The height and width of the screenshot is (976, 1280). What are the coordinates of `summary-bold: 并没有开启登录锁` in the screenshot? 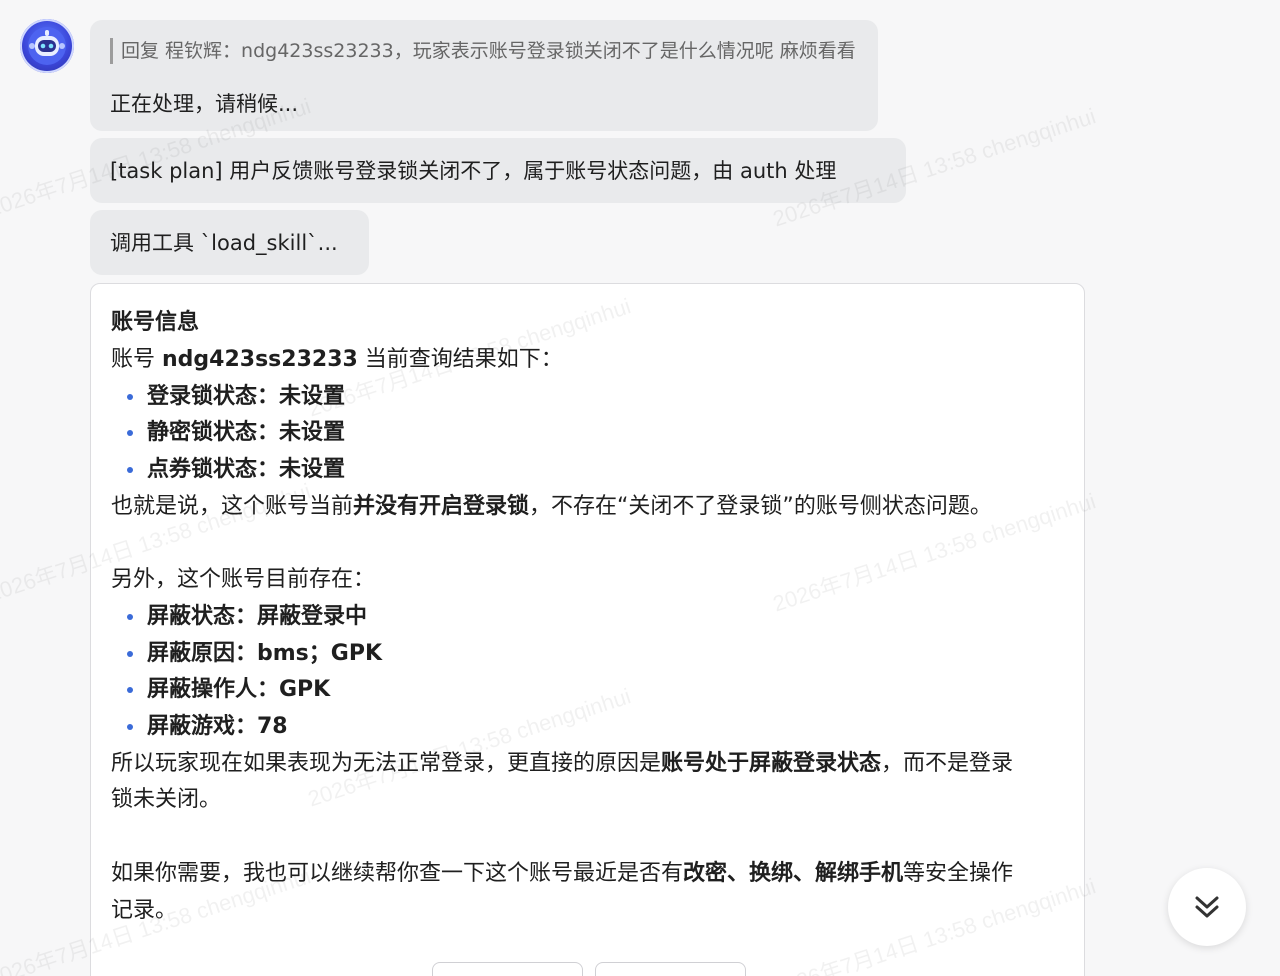 It's located at (441, 506).